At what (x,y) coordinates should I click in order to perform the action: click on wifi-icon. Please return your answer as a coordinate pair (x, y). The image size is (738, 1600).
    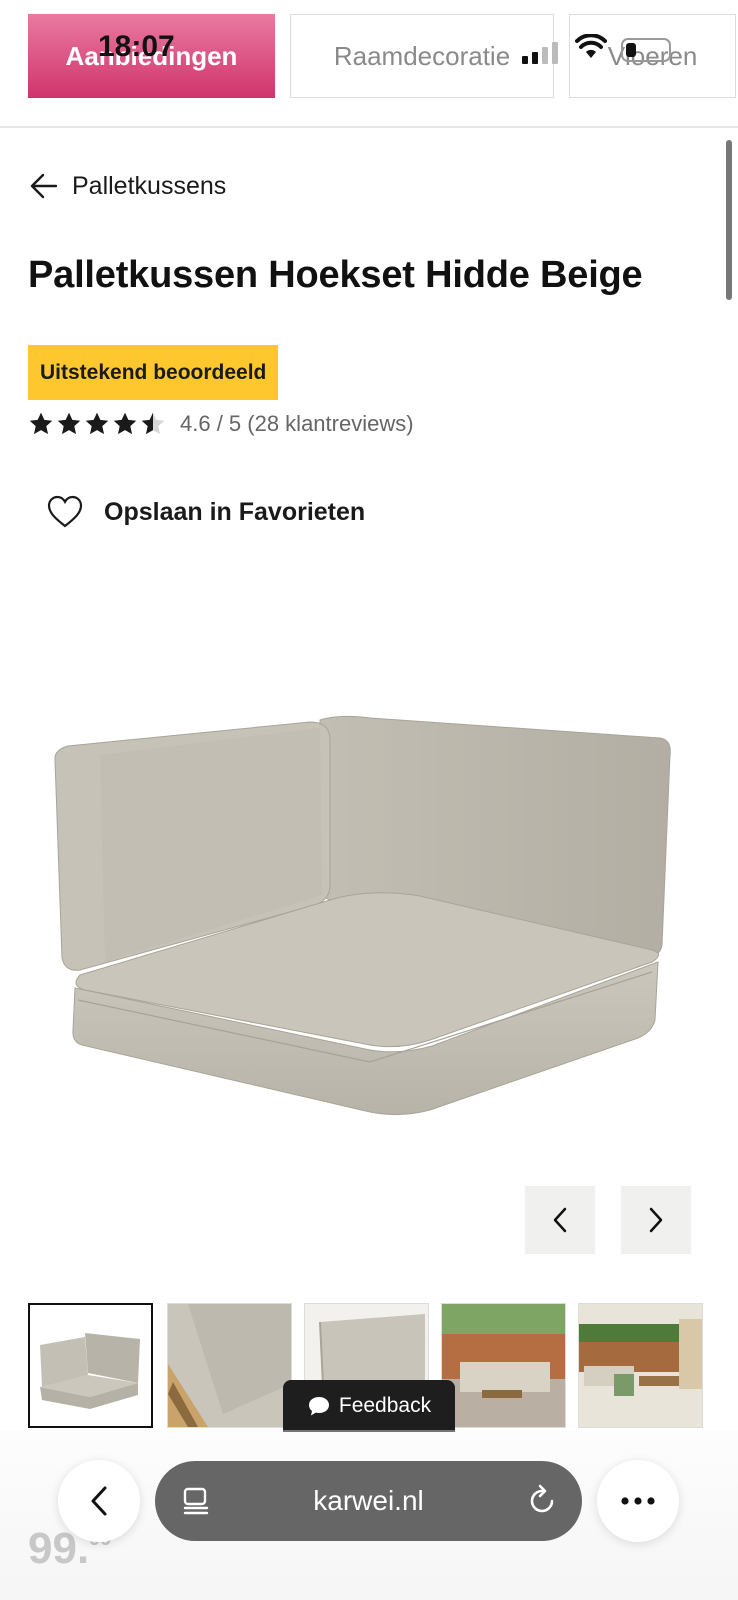
    Looking at the image, I should click on (591, 46).